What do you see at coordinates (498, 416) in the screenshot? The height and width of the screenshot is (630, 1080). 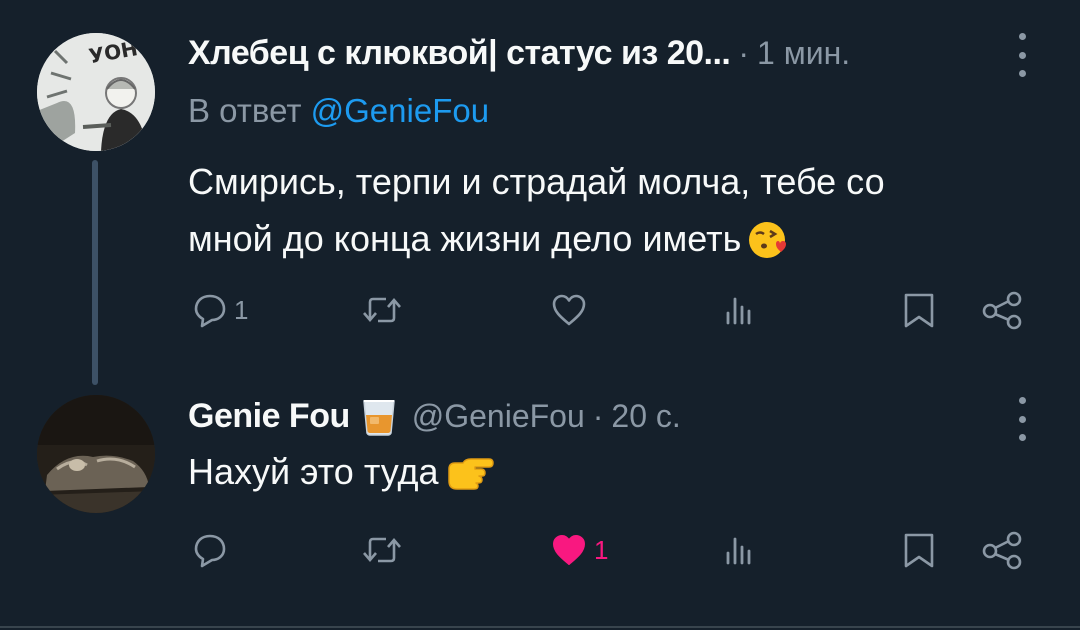 I see `user-handle: @GenieFou` at bounding box center [498, 416].